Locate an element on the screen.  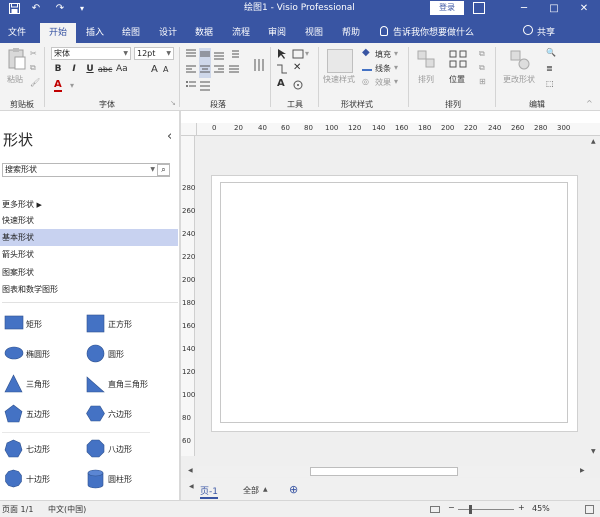
font-color-button: A is located at coordinates (58, 86).